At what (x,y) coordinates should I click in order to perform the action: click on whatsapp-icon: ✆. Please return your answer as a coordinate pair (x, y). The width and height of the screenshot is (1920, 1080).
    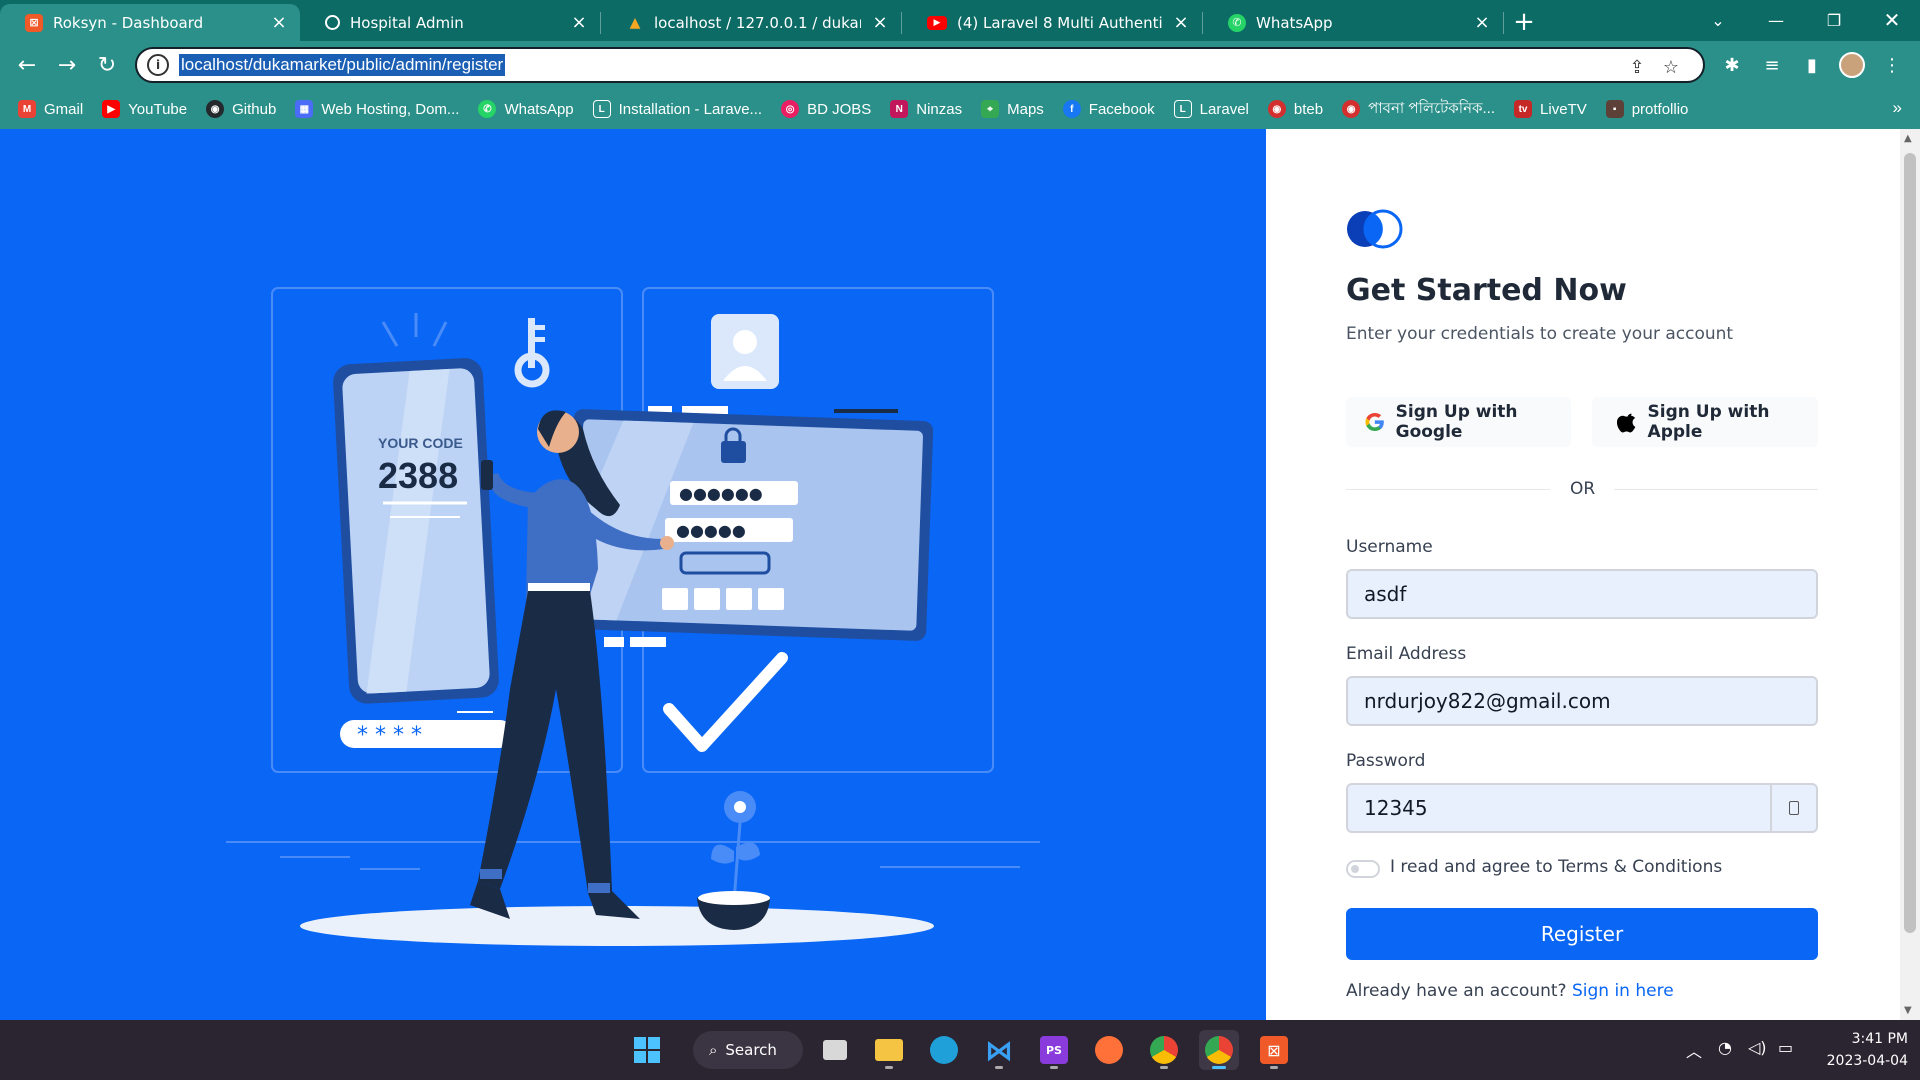
    Looking at the image, I should click on (487, 109).